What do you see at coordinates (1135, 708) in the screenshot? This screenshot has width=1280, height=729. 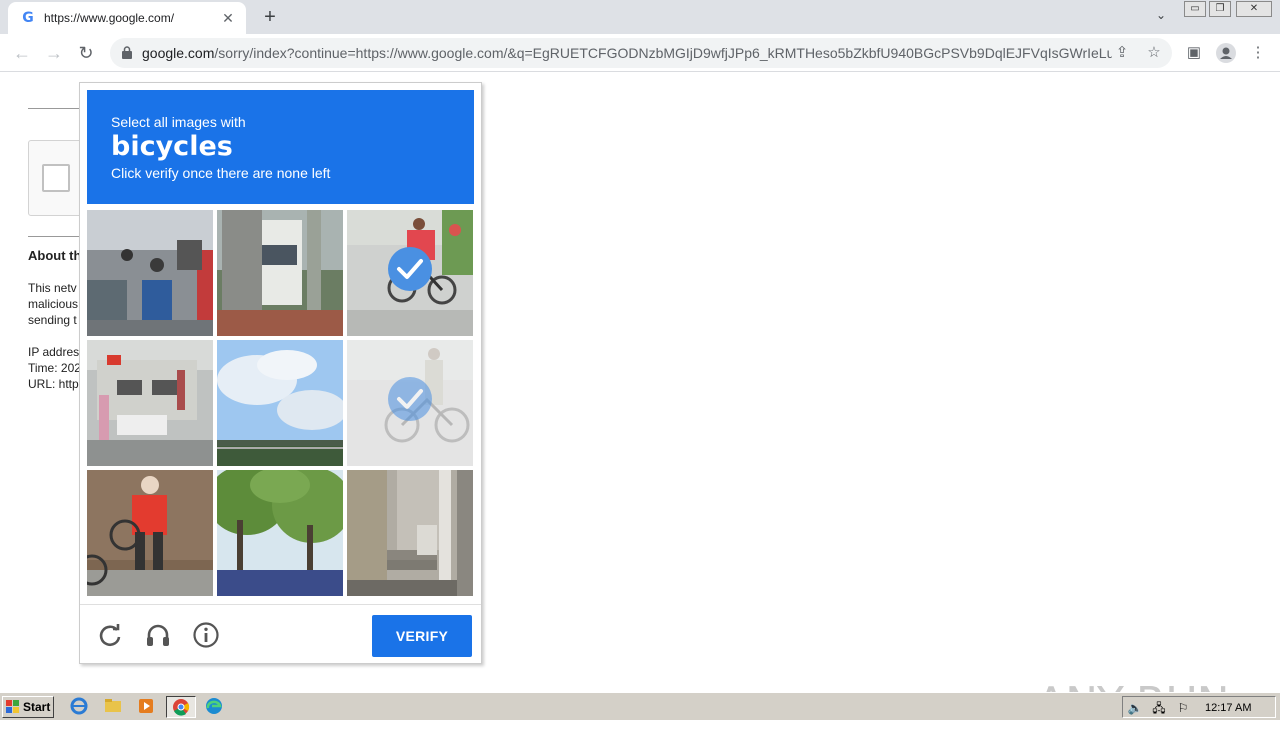 I see `volume-icon: 🔈` at bounding box center [1135, 708].